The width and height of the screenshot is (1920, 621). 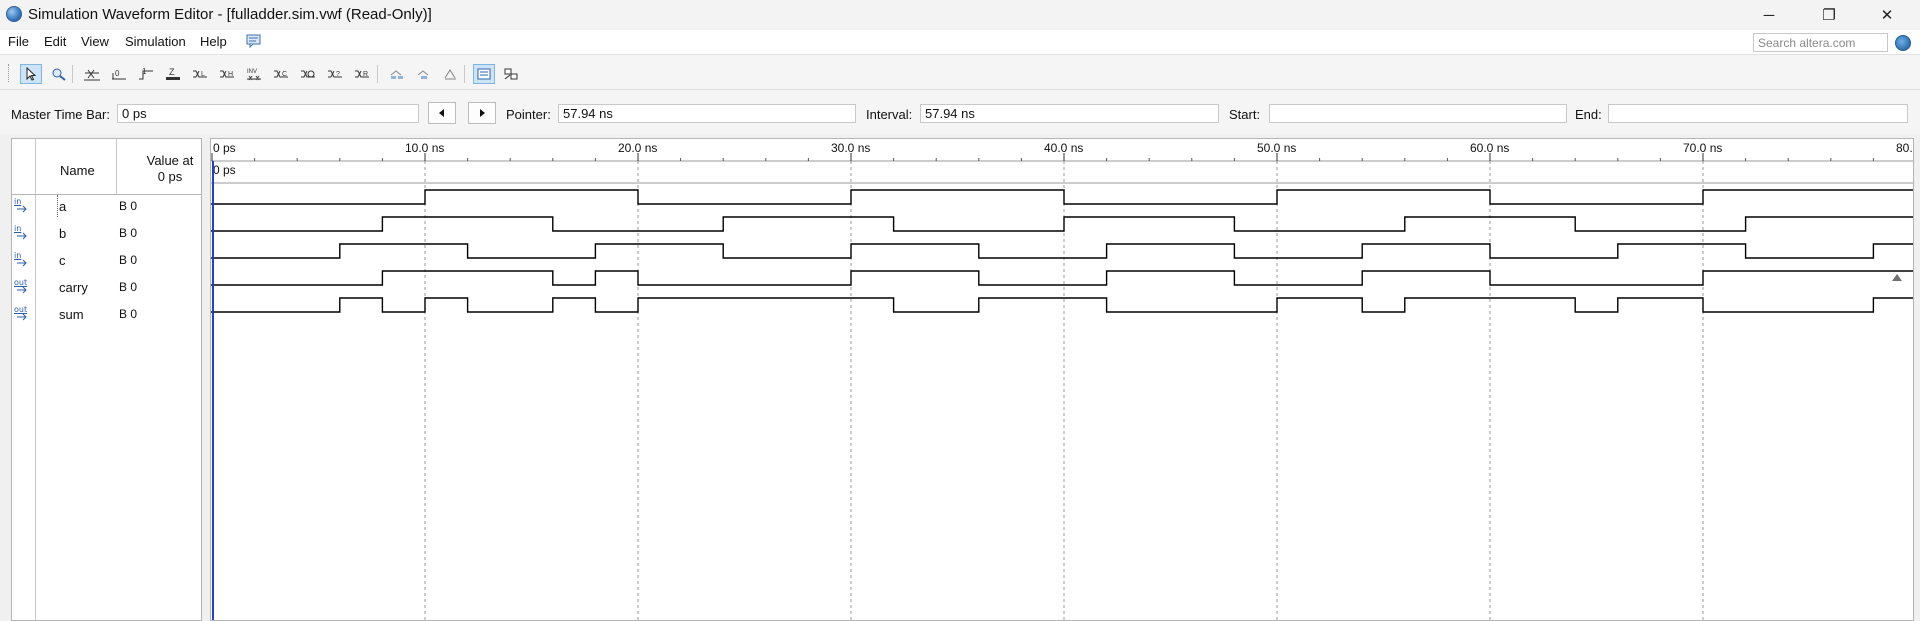 What do you see at coordinates (362, 74) in the screenshot?
I see `random-value-icon: R` at bounding box center [362, 74].